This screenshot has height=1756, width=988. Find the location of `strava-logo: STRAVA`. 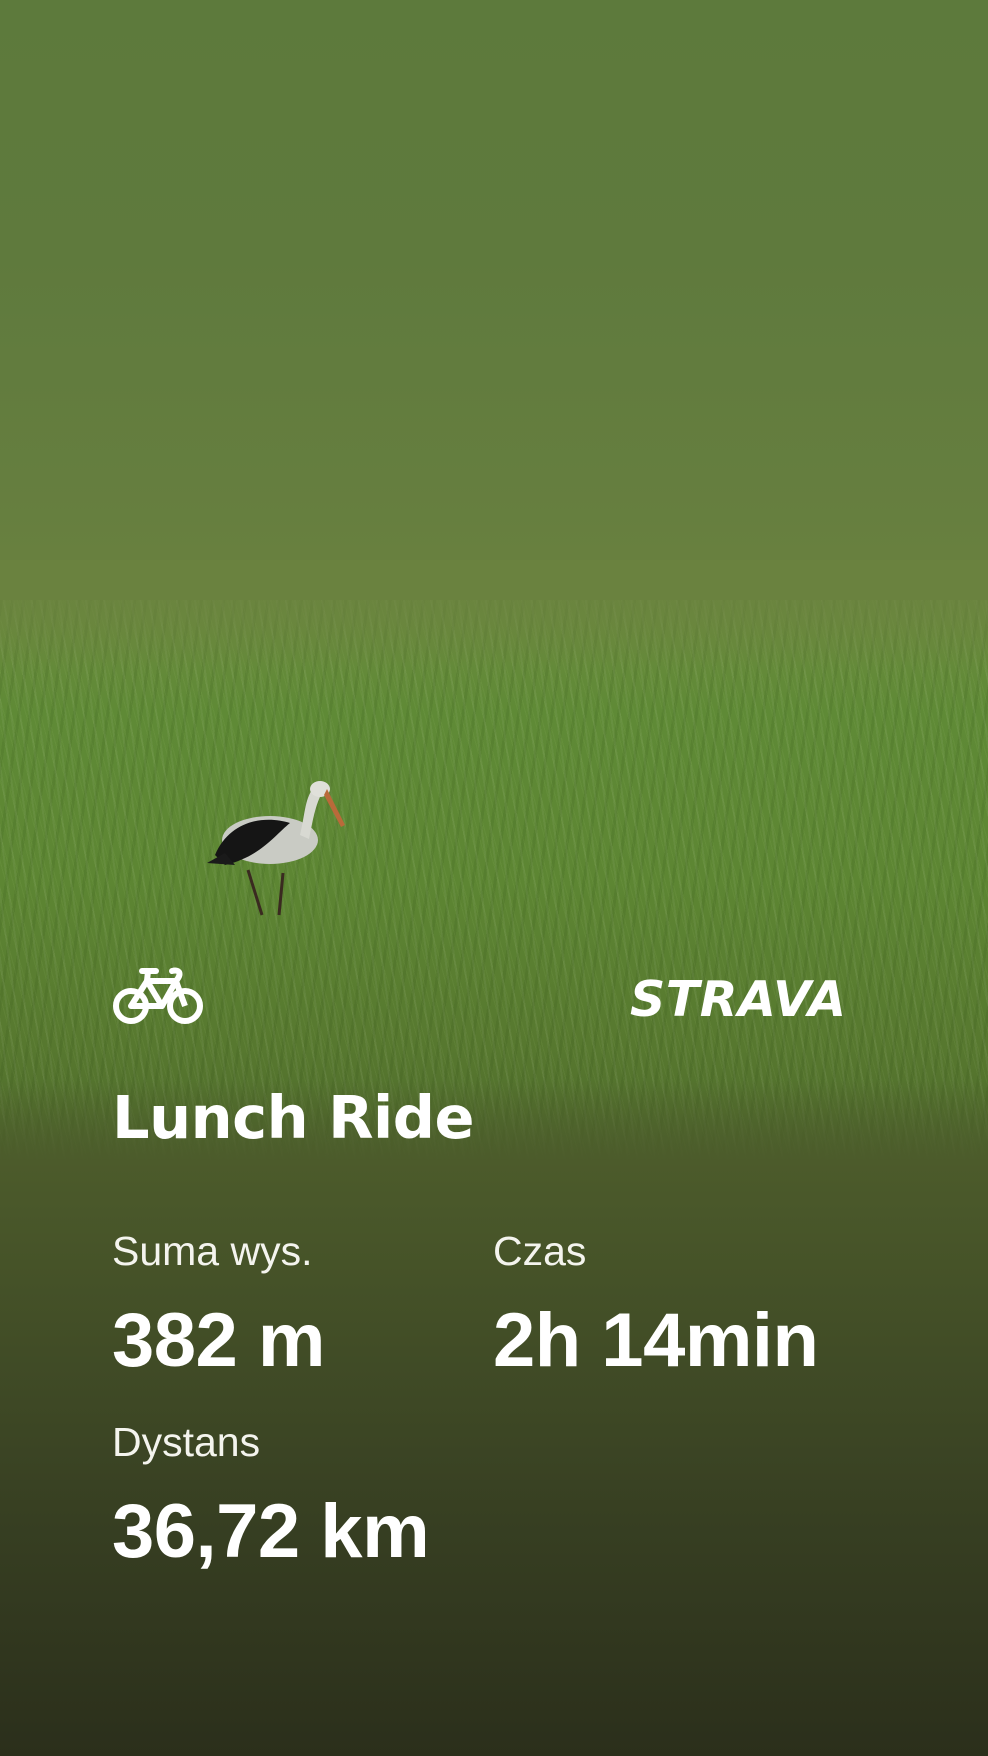

strava-logo: STRAVA is located at coordinates (738, 999).